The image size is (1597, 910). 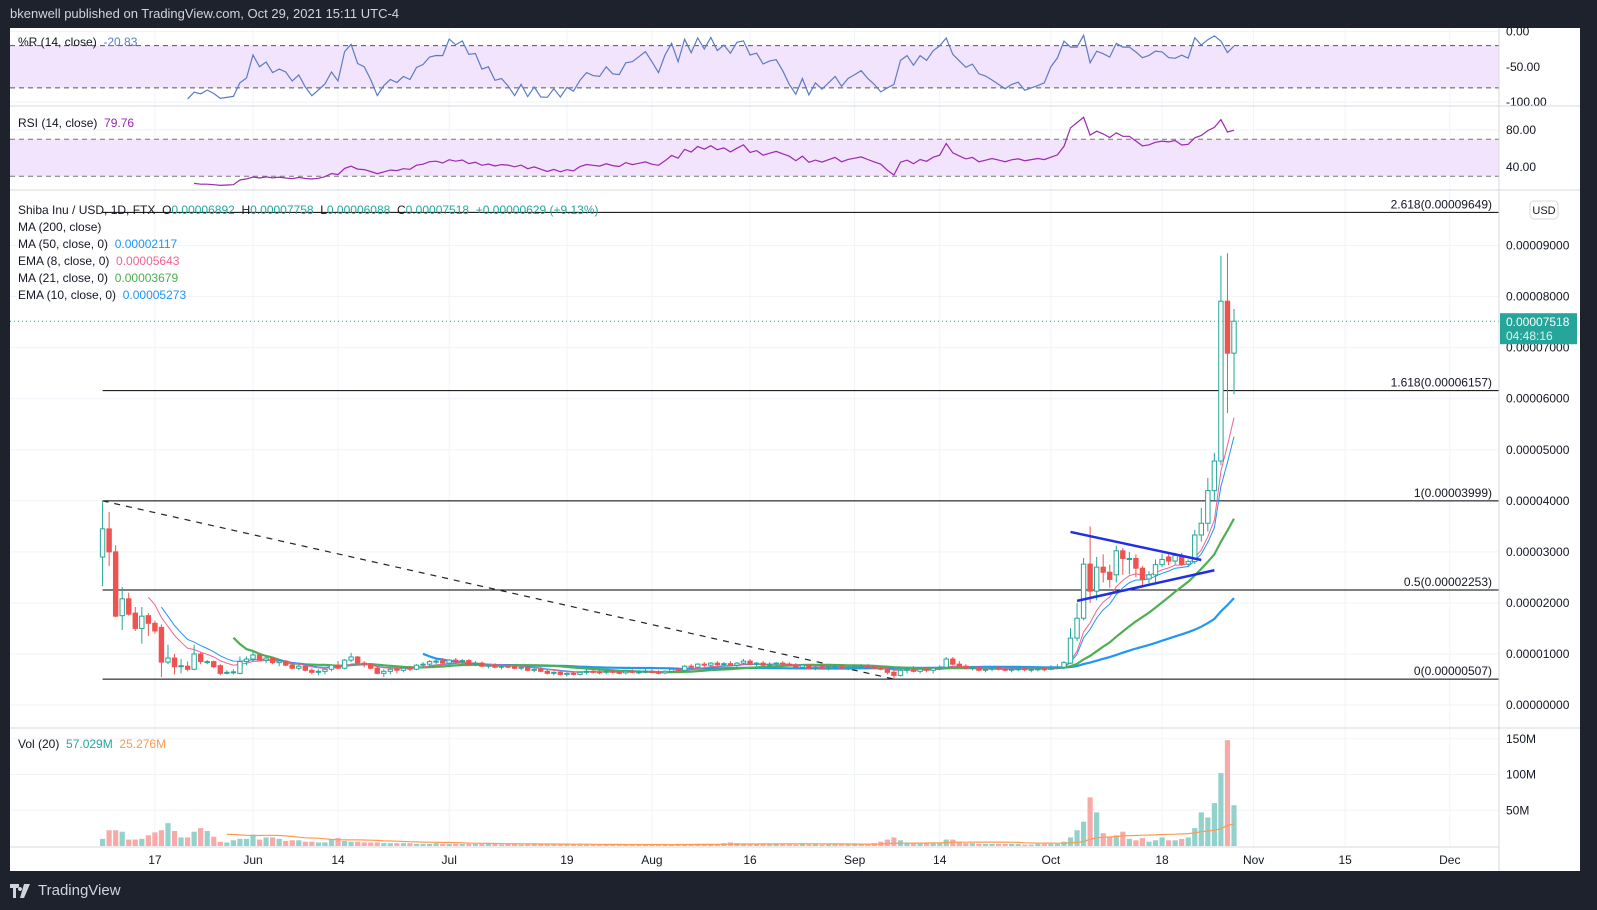 I want to click on ma200-legend: MA (200, close), so click(x=59, y=227).